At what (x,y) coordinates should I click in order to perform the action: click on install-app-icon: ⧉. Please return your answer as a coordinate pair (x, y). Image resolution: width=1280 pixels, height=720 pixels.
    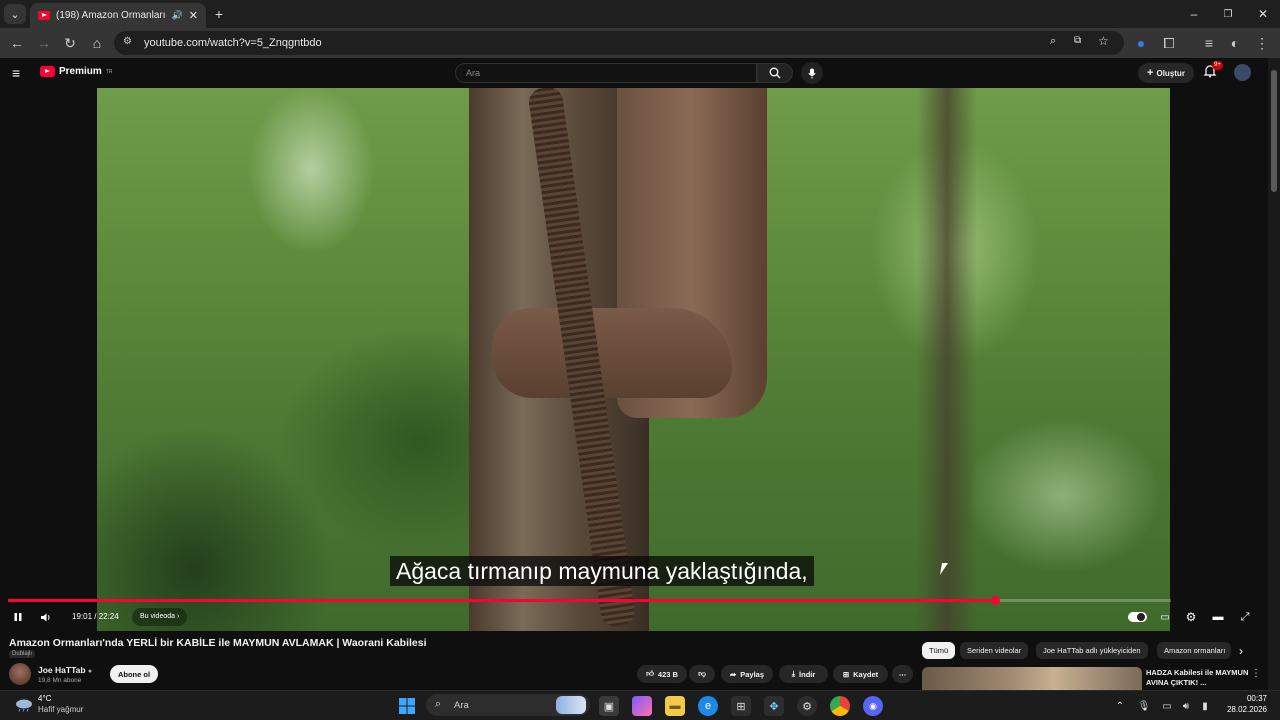
    Looking at the image, I should click on (1077, 40).